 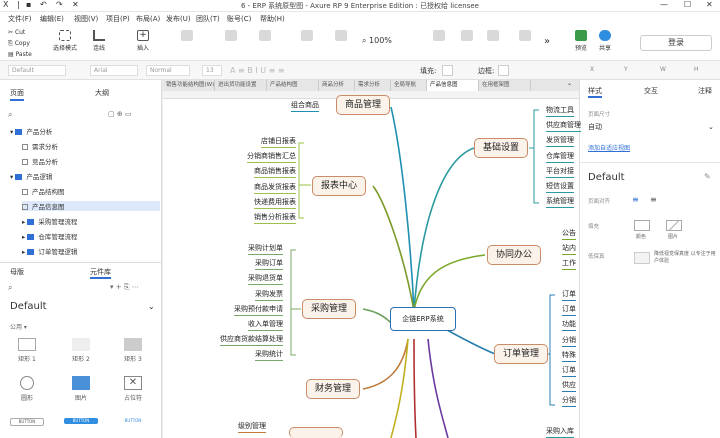 I want to click on copy-button: ⎘ Copy, so click(x=19, y=44).